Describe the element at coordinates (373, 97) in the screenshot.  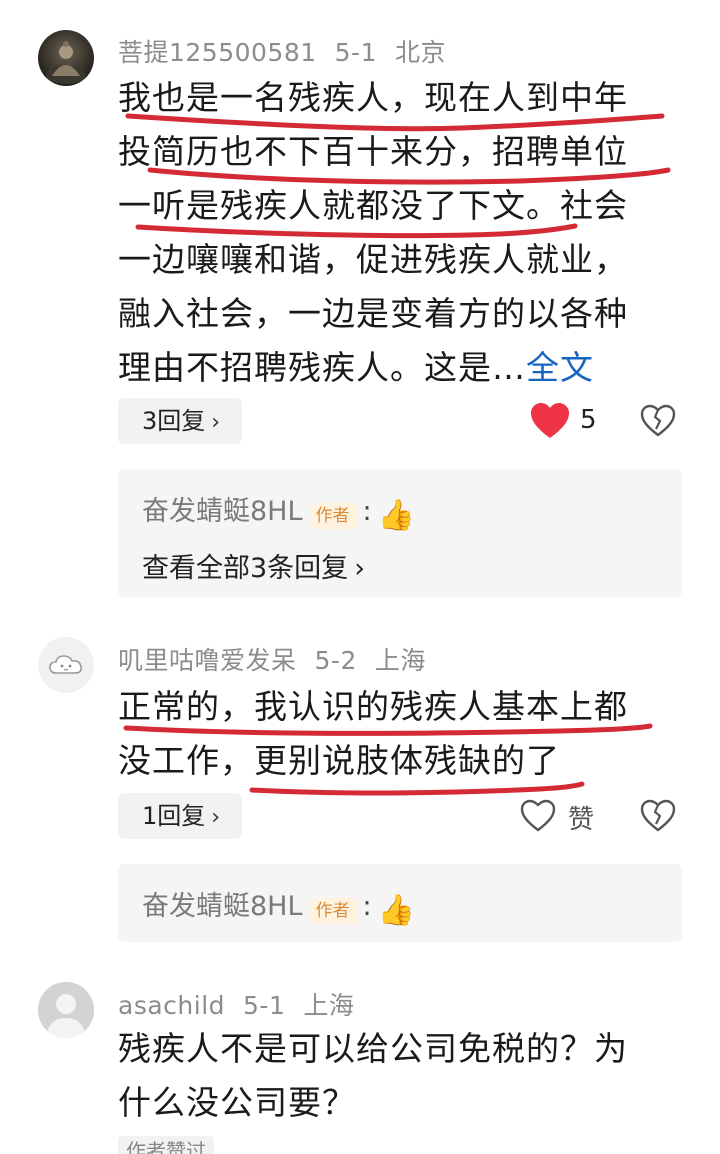
I see `comment-line: 我也是一名残疾人，现在人到中年` at that location.